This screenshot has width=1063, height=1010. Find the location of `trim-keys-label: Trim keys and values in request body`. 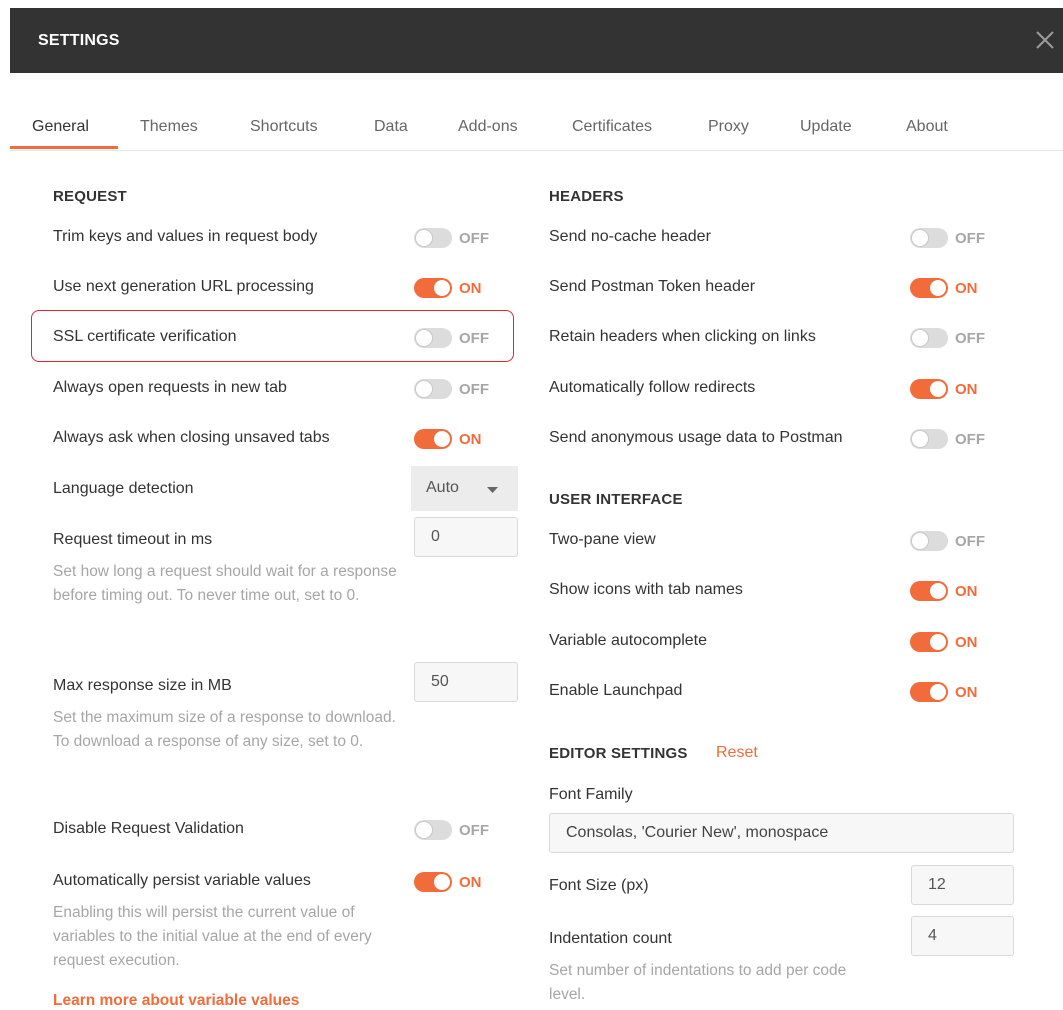

trim-keys-label: Trim keys and values in request body is located at coordinates (185, 236).